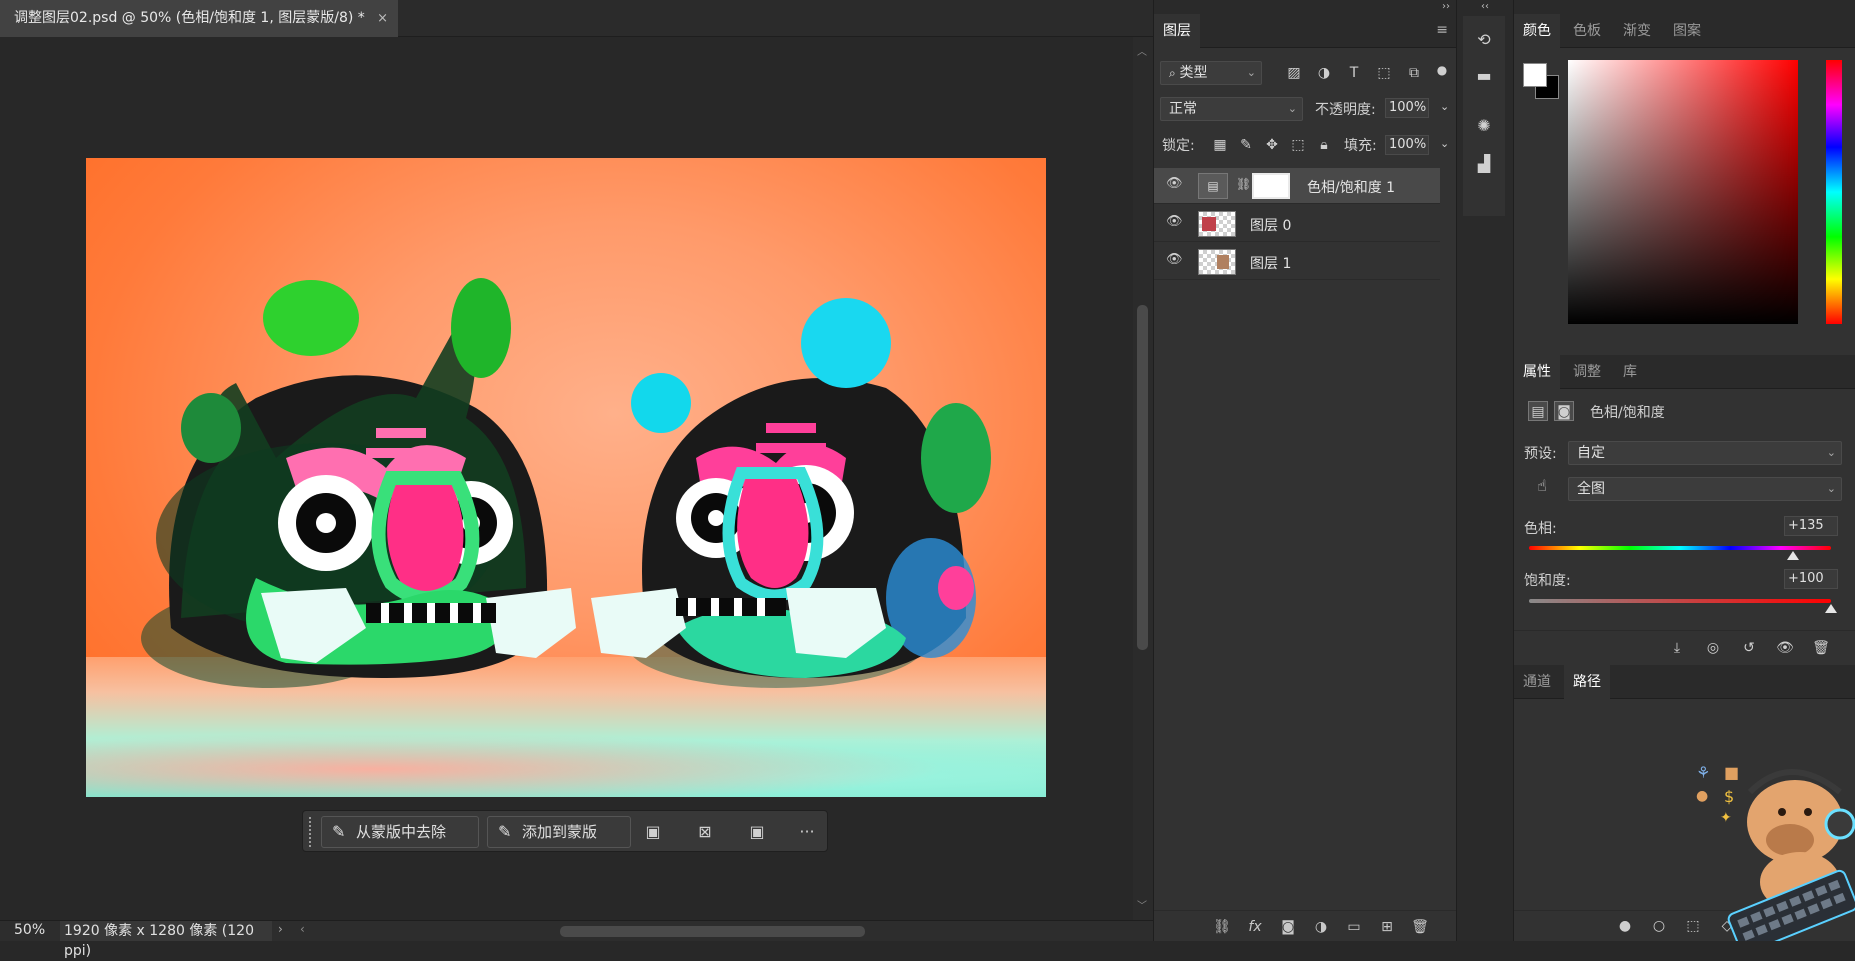 The width and height of the screenshot is (1855, 961). I want to click on disable-mask-icon: ⊠, so click(705, 832).